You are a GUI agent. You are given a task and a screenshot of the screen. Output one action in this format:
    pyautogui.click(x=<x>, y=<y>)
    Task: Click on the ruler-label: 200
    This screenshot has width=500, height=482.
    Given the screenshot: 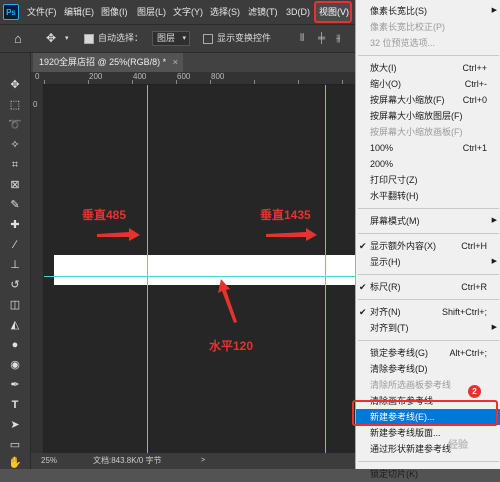 What is the action you would take?
    pyautogui.click(x=96, y=76)
    